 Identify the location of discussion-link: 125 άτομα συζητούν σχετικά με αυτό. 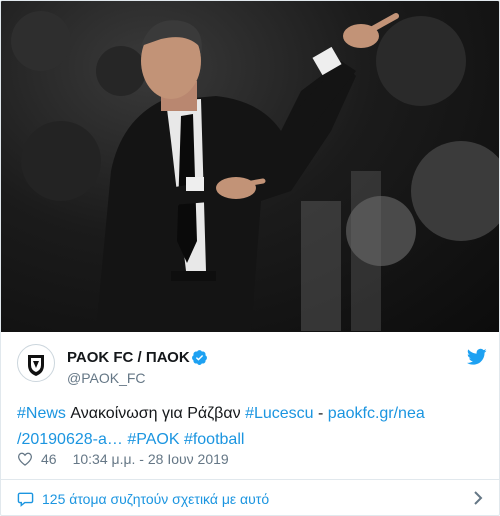
(250, 499).